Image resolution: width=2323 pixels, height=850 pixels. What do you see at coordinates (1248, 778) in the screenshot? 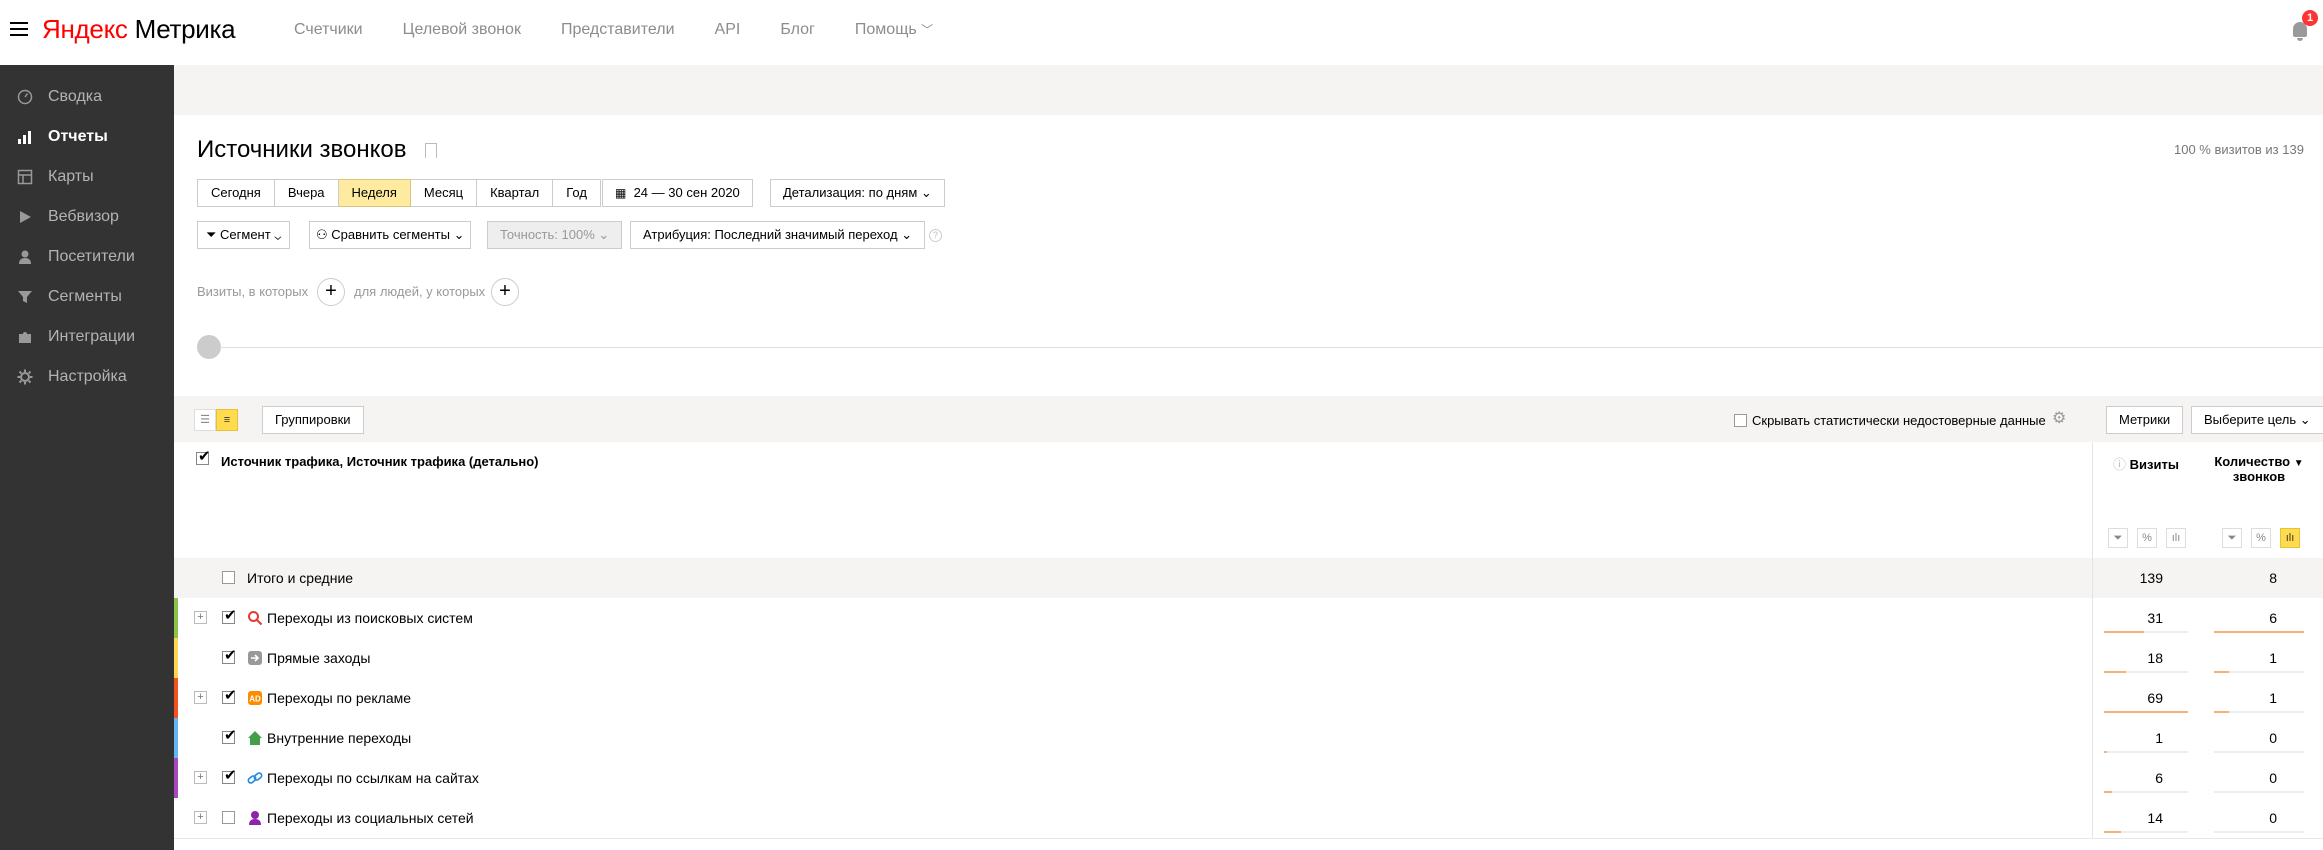
I see `table-row: + Переходы по ссылкам на сайтах 6 0` at bounding box center [1248, 778].